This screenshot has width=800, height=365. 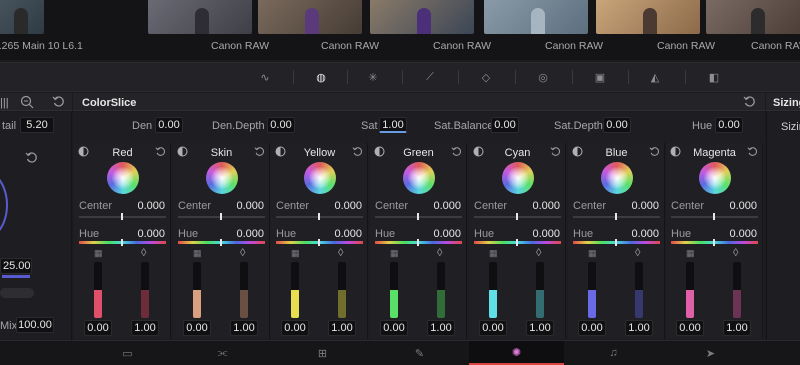 What do you see at coordinates (729, 125) in the screenshot?
I see `global-hue-value: 0.00` at bounding box center [729, 125].